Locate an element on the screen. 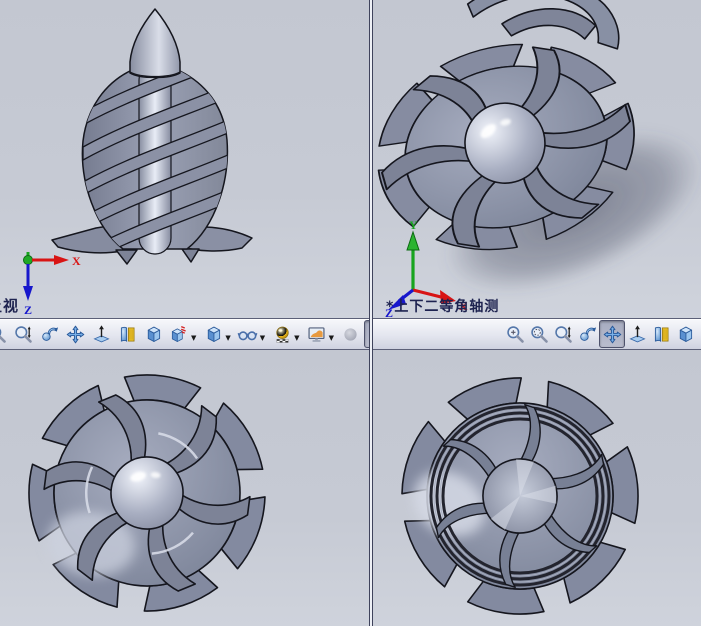  apply-scene-button is located at coordinates (282, 334).